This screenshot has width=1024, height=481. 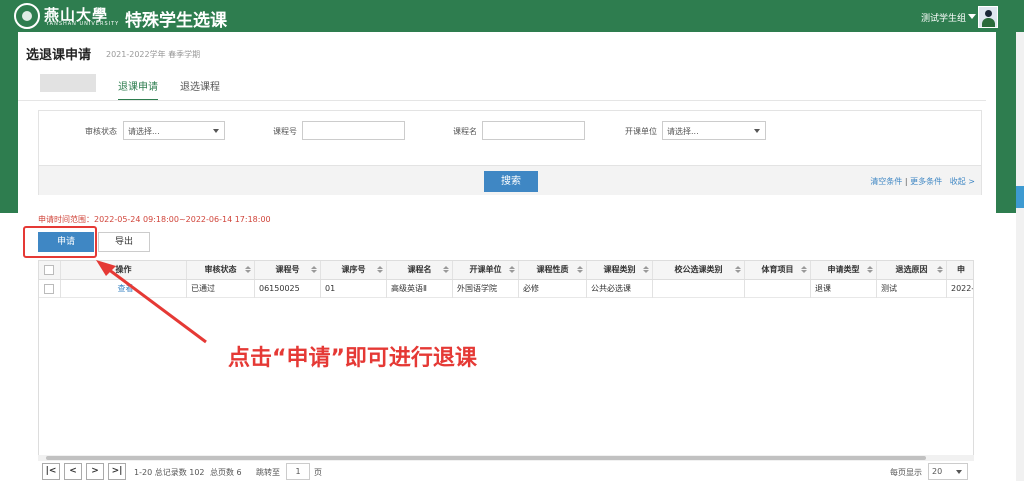 I want to click on left-background, so click(x=9, y=347).